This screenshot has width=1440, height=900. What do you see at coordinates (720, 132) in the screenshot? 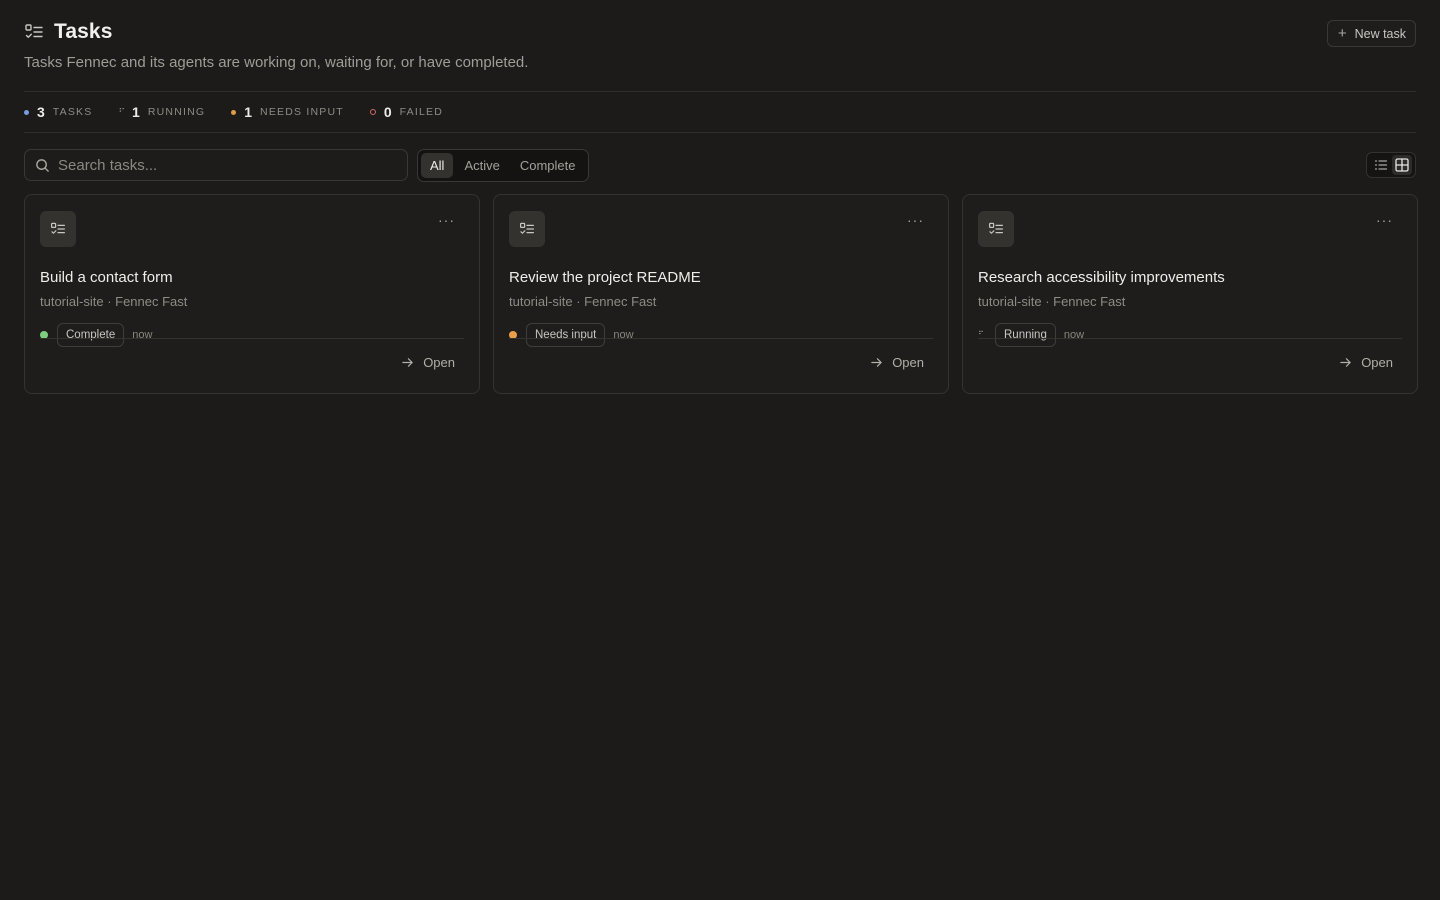
I see `stats-divider` at bounding box center [720, 132].